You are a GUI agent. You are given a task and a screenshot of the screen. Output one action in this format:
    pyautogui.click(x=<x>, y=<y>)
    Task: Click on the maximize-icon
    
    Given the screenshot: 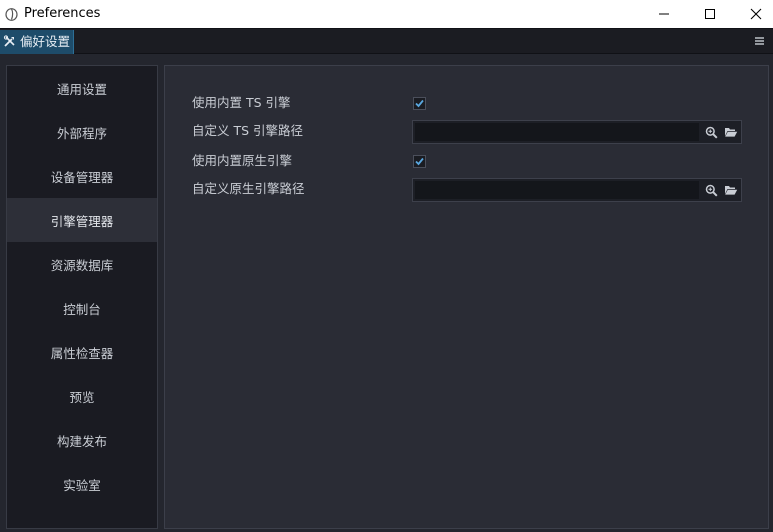 What is the action you would take?
    pyautogui.click(x=710, y=14)
    